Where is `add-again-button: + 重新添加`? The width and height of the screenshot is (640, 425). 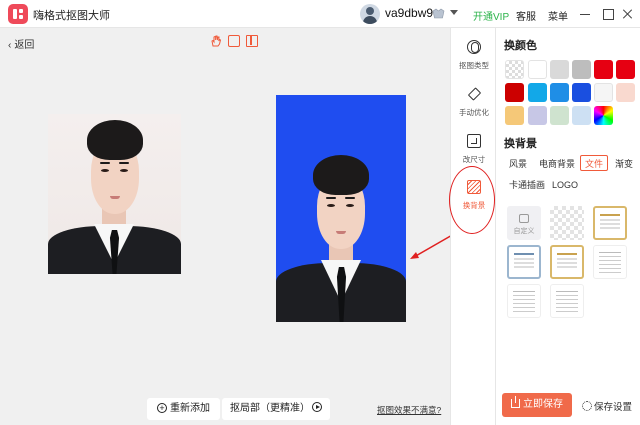 add-again-button: + 重新添加 is located at coordinates (183, 409).